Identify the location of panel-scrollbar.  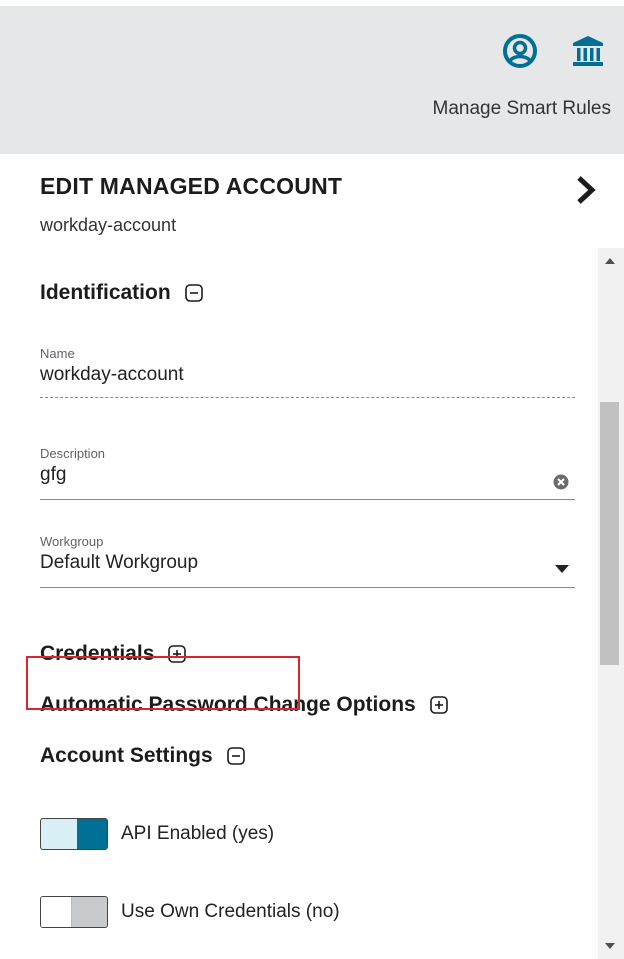
(611, 603).